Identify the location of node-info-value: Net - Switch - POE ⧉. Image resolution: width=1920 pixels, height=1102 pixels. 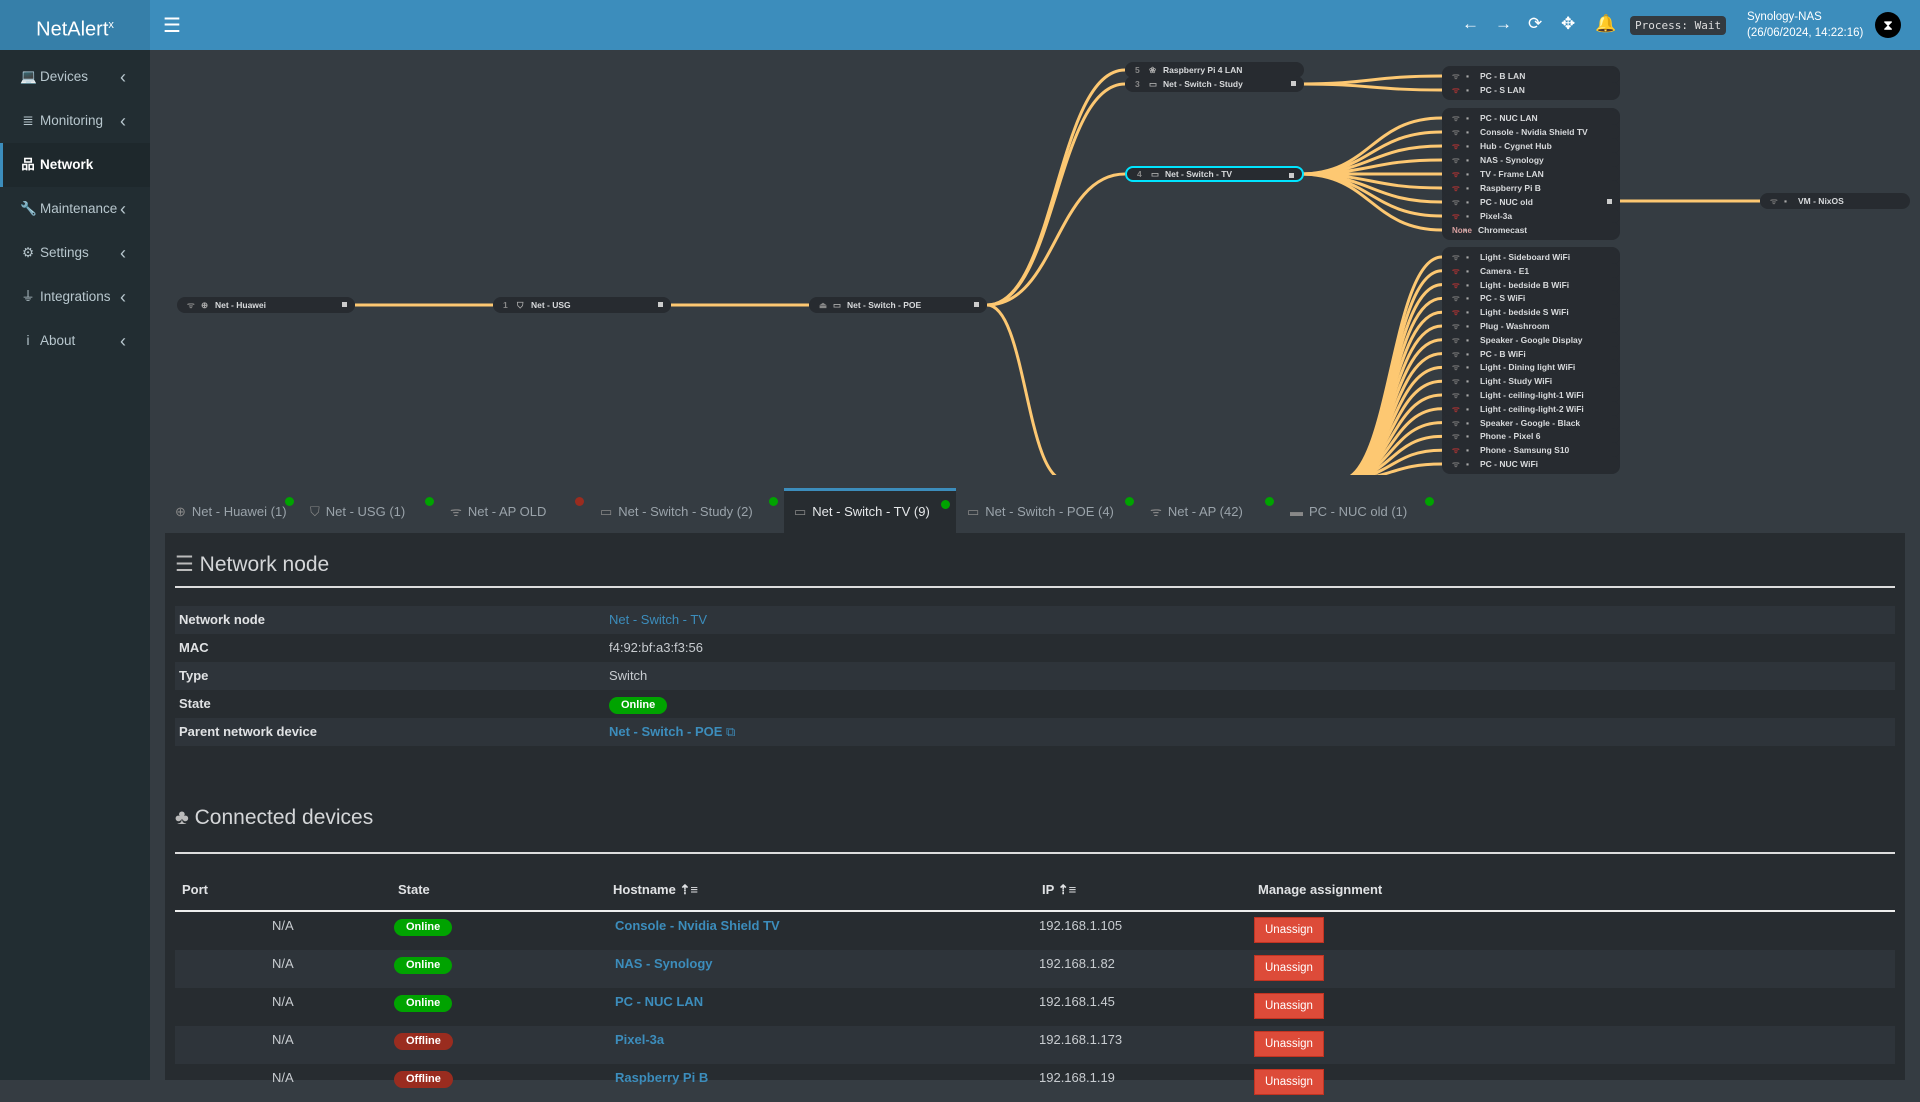
(672, 732).